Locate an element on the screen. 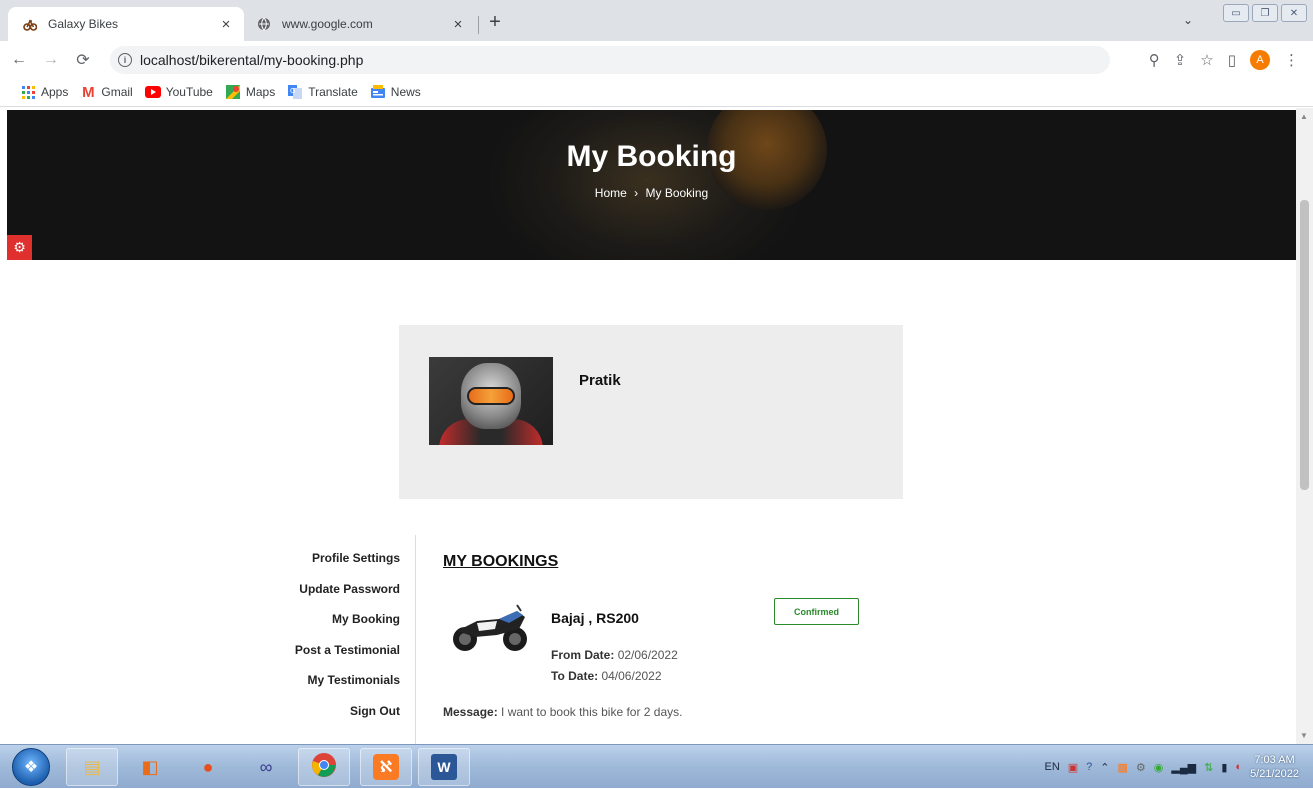  infinity-app-icon: ∞ is located at coordinates (266, 766).